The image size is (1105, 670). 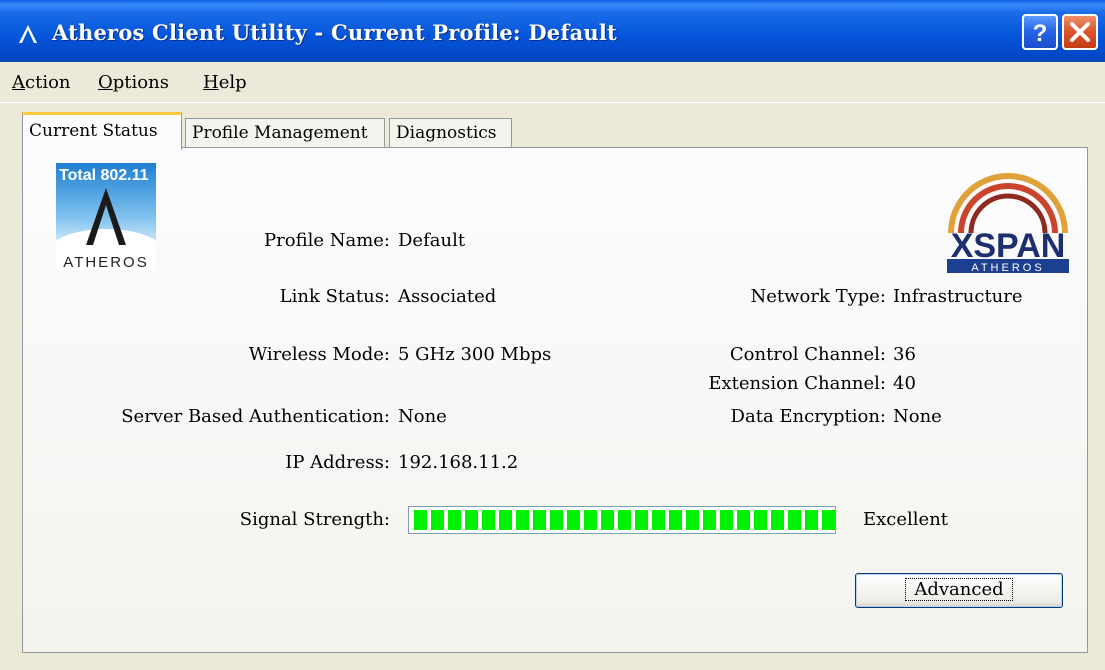 I want to click on tab-current-status: Current Status, so click(x=102, y=131).